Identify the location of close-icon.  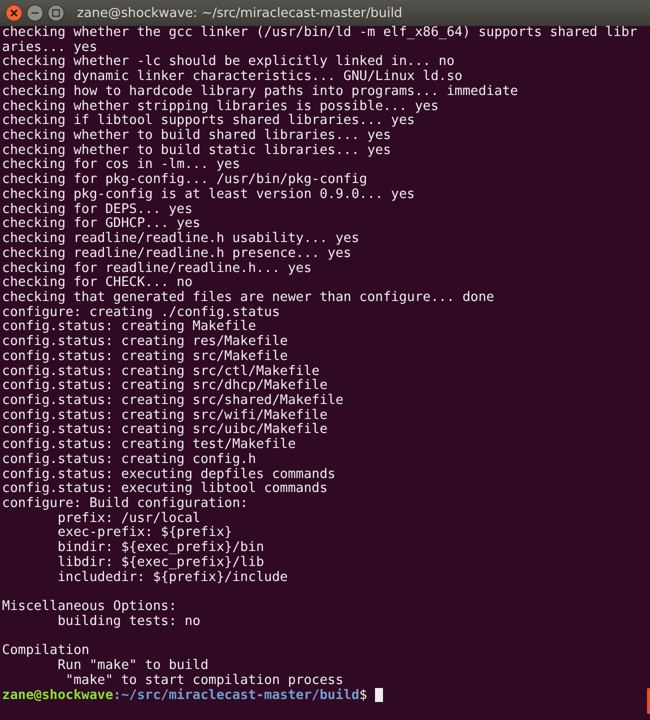
(14, 13).